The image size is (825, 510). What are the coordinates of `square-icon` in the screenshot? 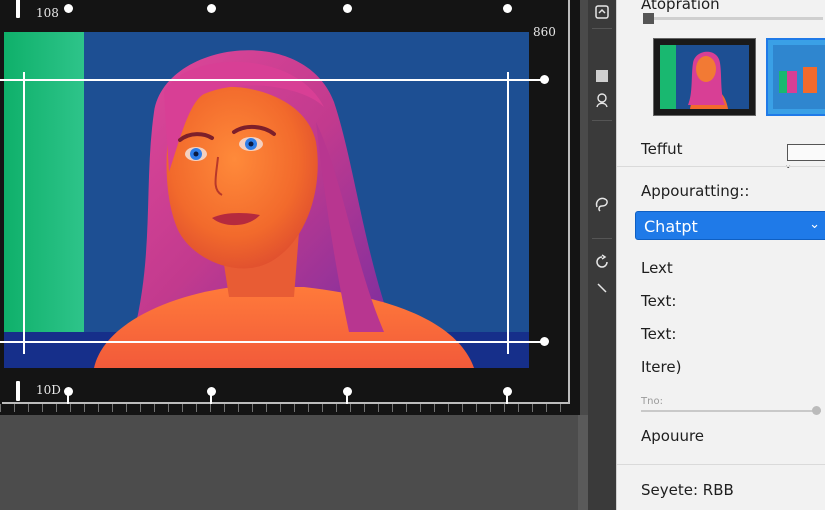 It's located at (602, 76).